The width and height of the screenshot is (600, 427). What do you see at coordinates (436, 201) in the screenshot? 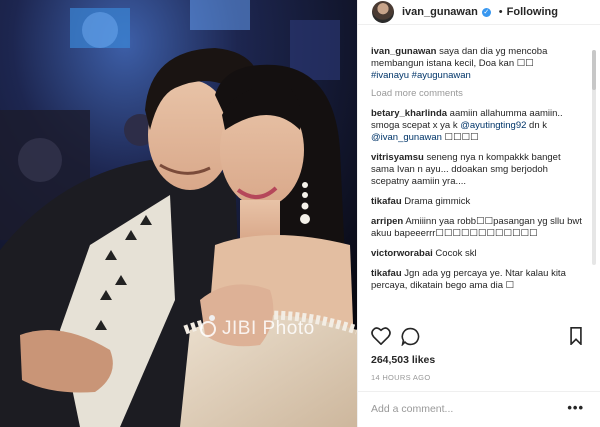
I see `comment-text: Drama gimmick` at bounding box center [436, 201].